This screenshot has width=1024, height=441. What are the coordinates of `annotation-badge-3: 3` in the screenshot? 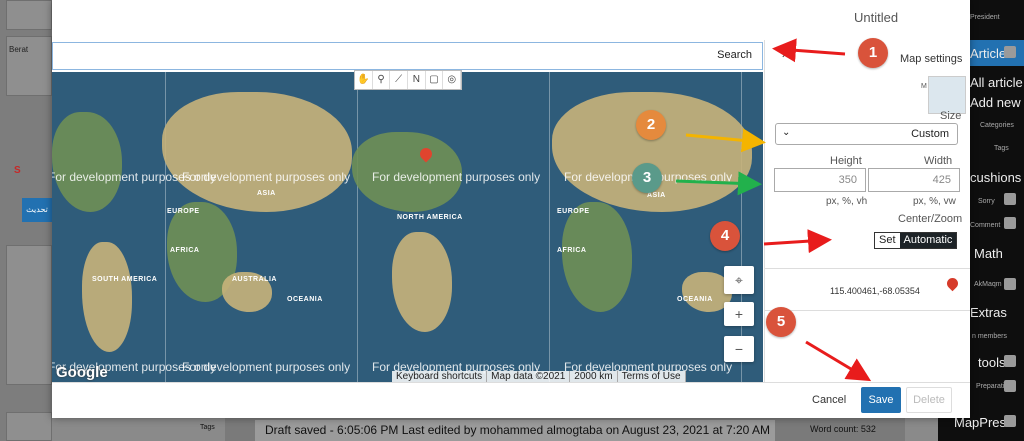 It's located at (647, 178).